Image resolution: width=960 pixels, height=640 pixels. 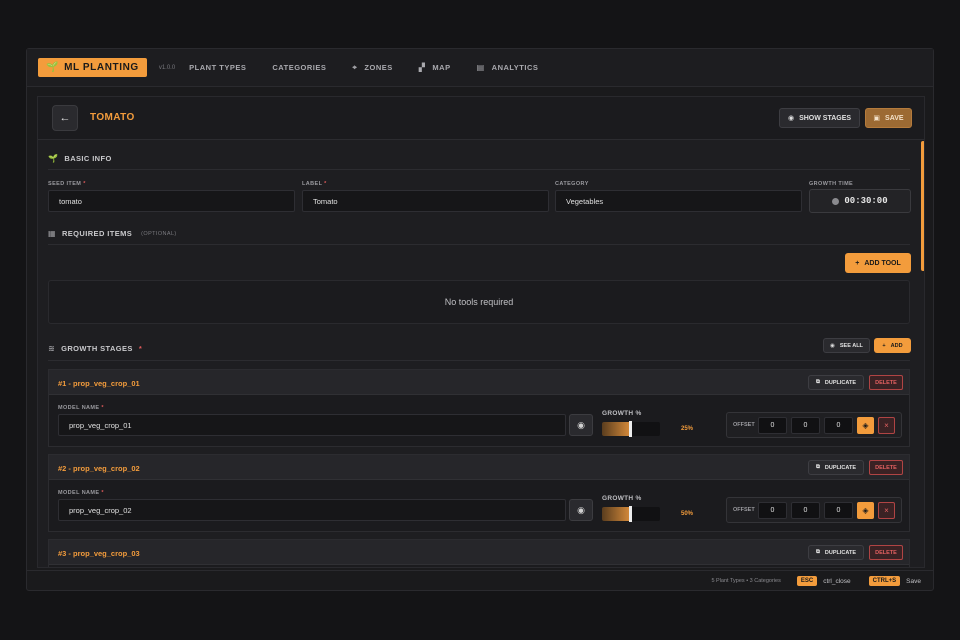 I want to click on stage-card: #3 - prop_veg_crop_03 ⧉ DUPLICATE DELETE, so click(x=479, y=553).